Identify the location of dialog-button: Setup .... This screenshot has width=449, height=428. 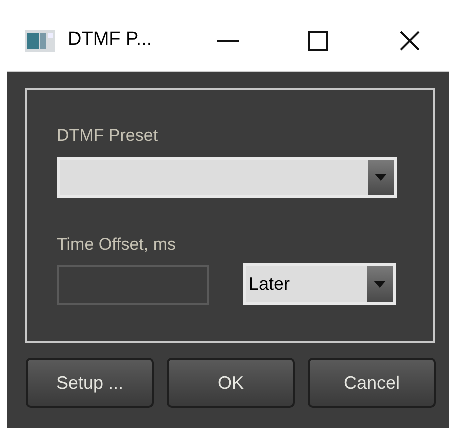
(90, 383).